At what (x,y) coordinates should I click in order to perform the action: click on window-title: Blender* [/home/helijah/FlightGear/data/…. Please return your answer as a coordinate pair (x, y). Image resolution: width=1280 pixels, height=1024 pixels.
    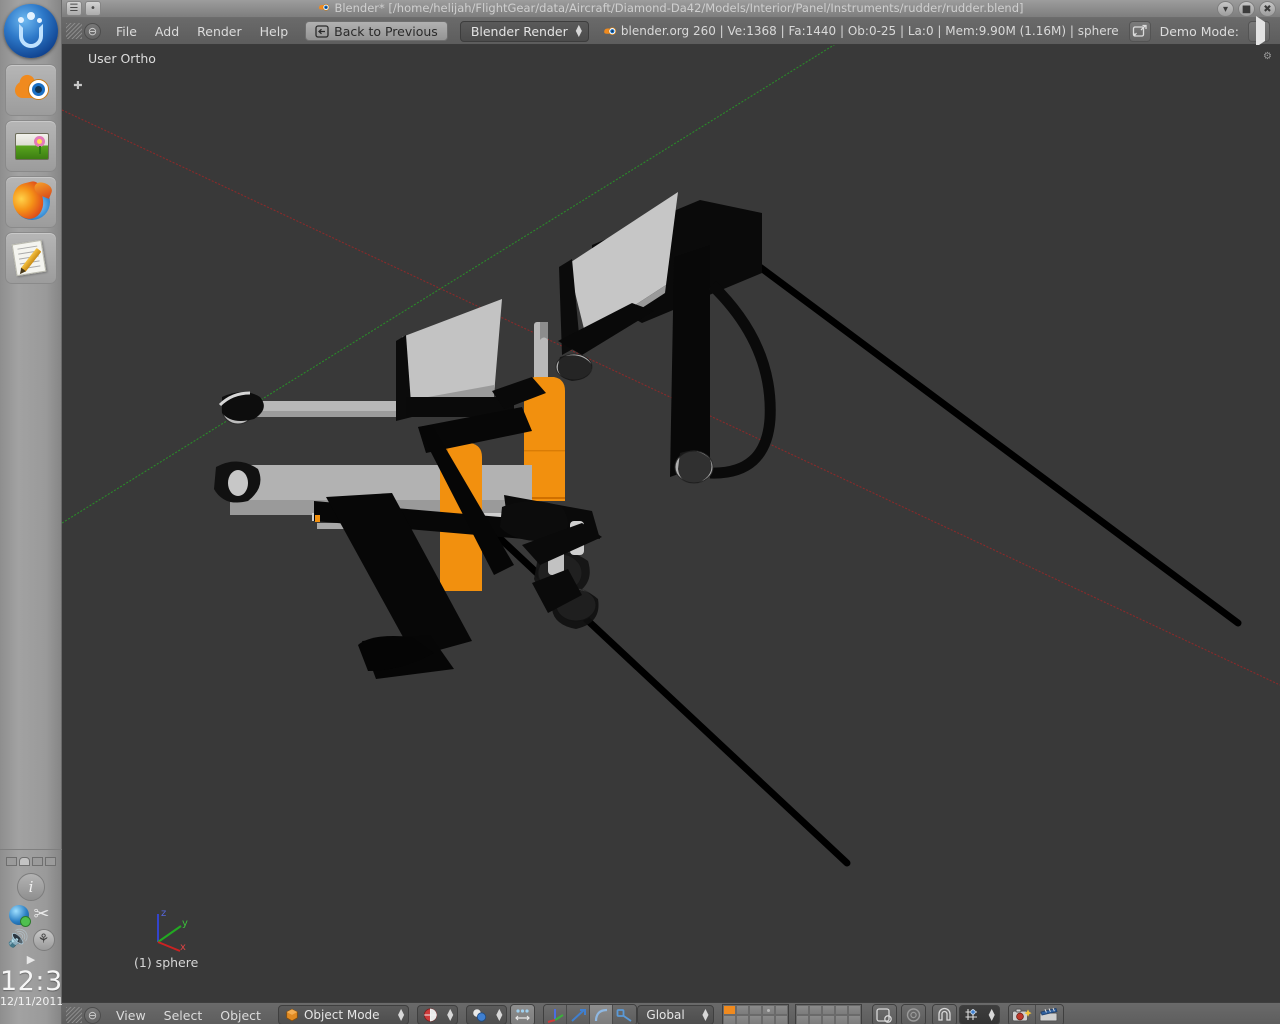
    Looking at the image, I should click on (671, 8).